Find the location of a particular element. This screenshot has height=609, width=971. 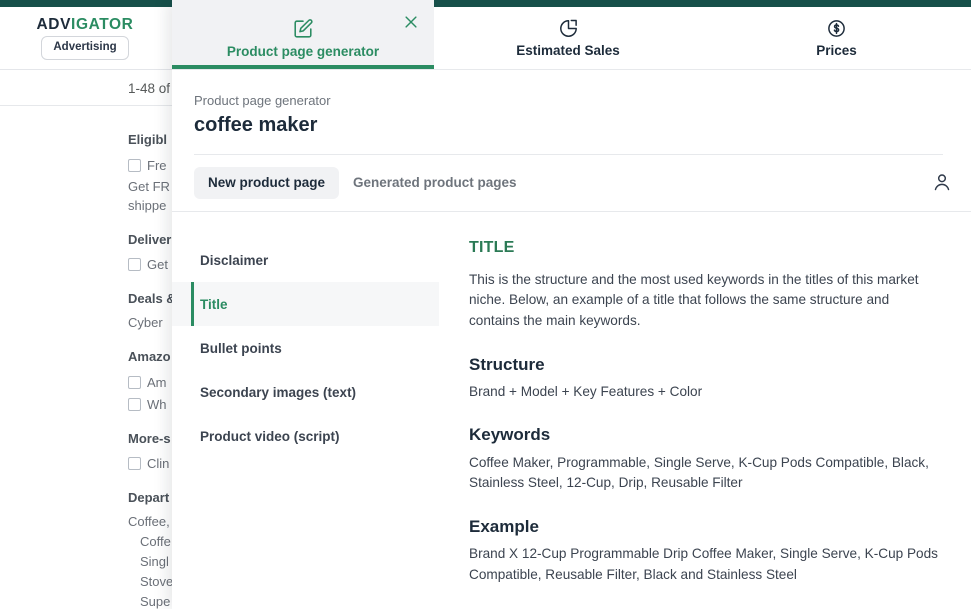

sidebar-item-label: Secondary images (text) is located at coordinates (278, 392).